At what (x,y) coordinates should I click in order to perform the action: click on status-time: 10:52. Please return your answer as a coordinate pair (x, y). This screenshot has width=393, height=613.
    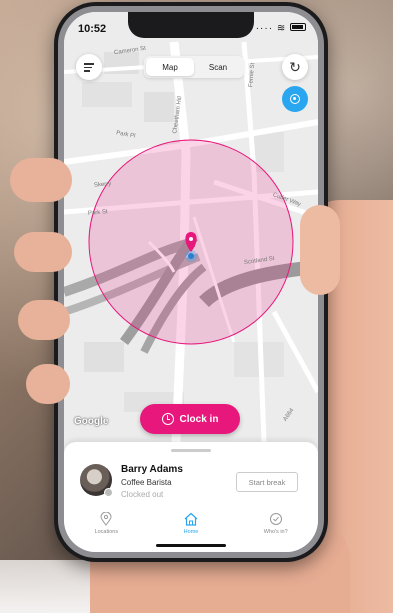
    Looking at the image, I should click on (92, 29).